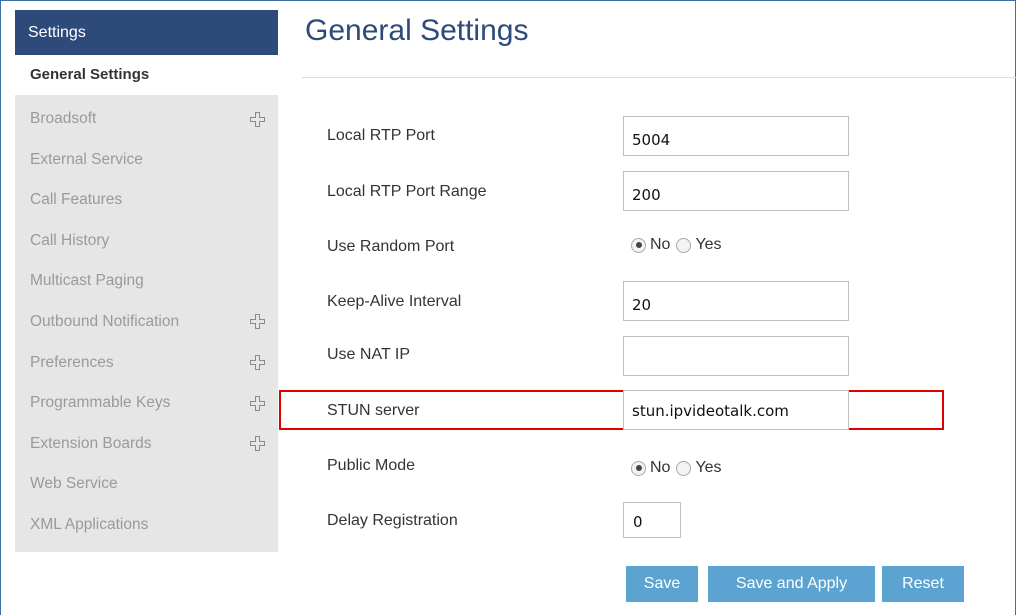 The height and width of the screenshot is (615, 1016). I want to click on keep-alive-interval-label: Keep-Alive Interval, so click(394, 301).